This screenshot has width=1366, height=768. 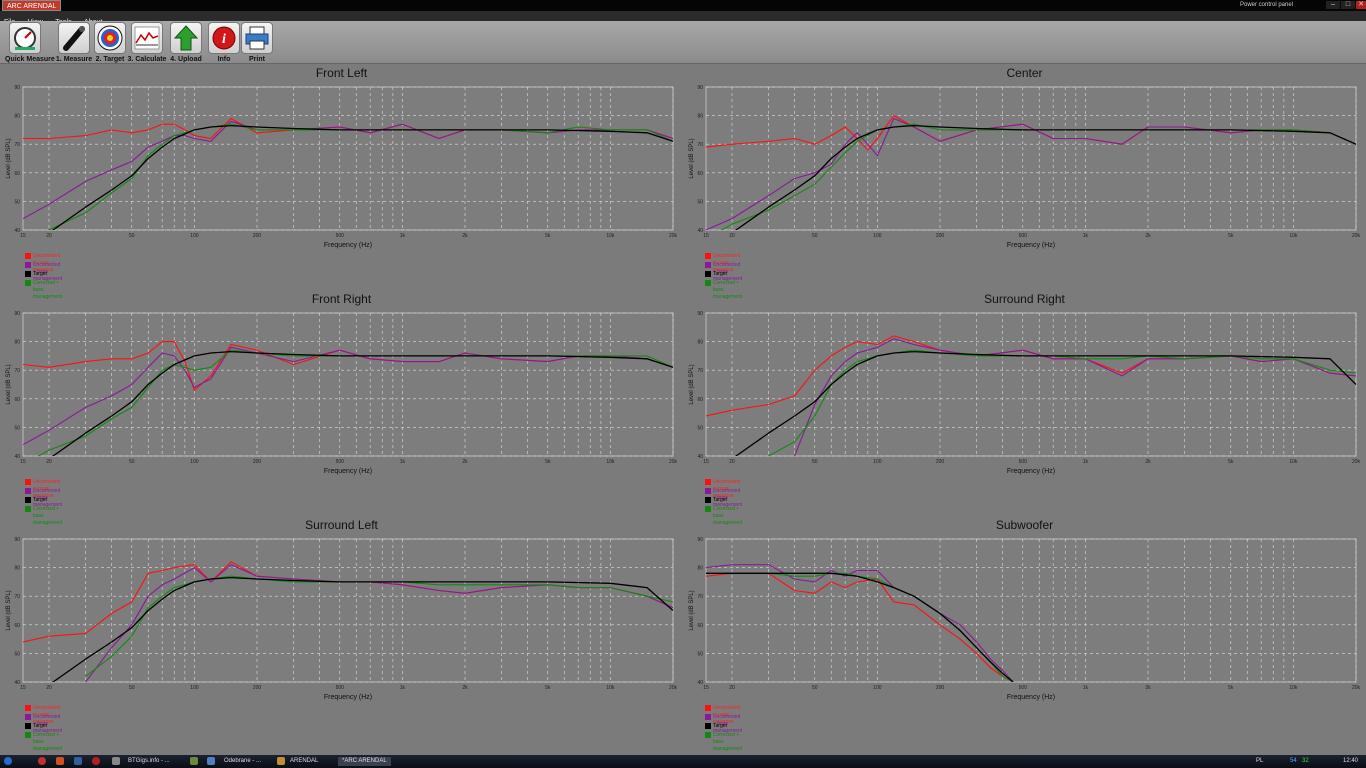 What do you see at coordinates (1333, 5) in the screenshot?
I see `minimize-button: –` at bounding box center [1333, 5].